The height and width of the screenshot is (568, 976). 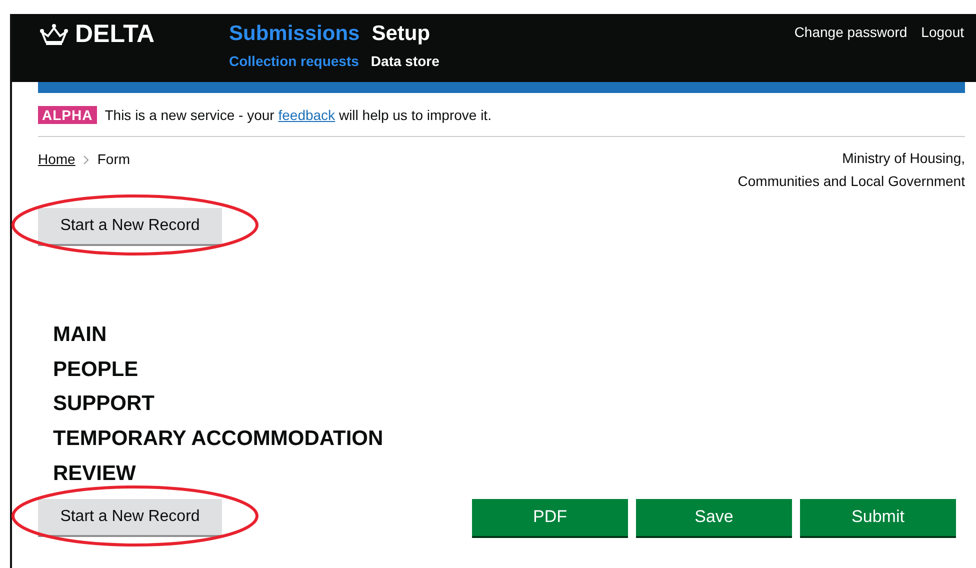 I want to click on section-heading: TEMPORARY ACCOMMODATION, so click(x=218, y=439).